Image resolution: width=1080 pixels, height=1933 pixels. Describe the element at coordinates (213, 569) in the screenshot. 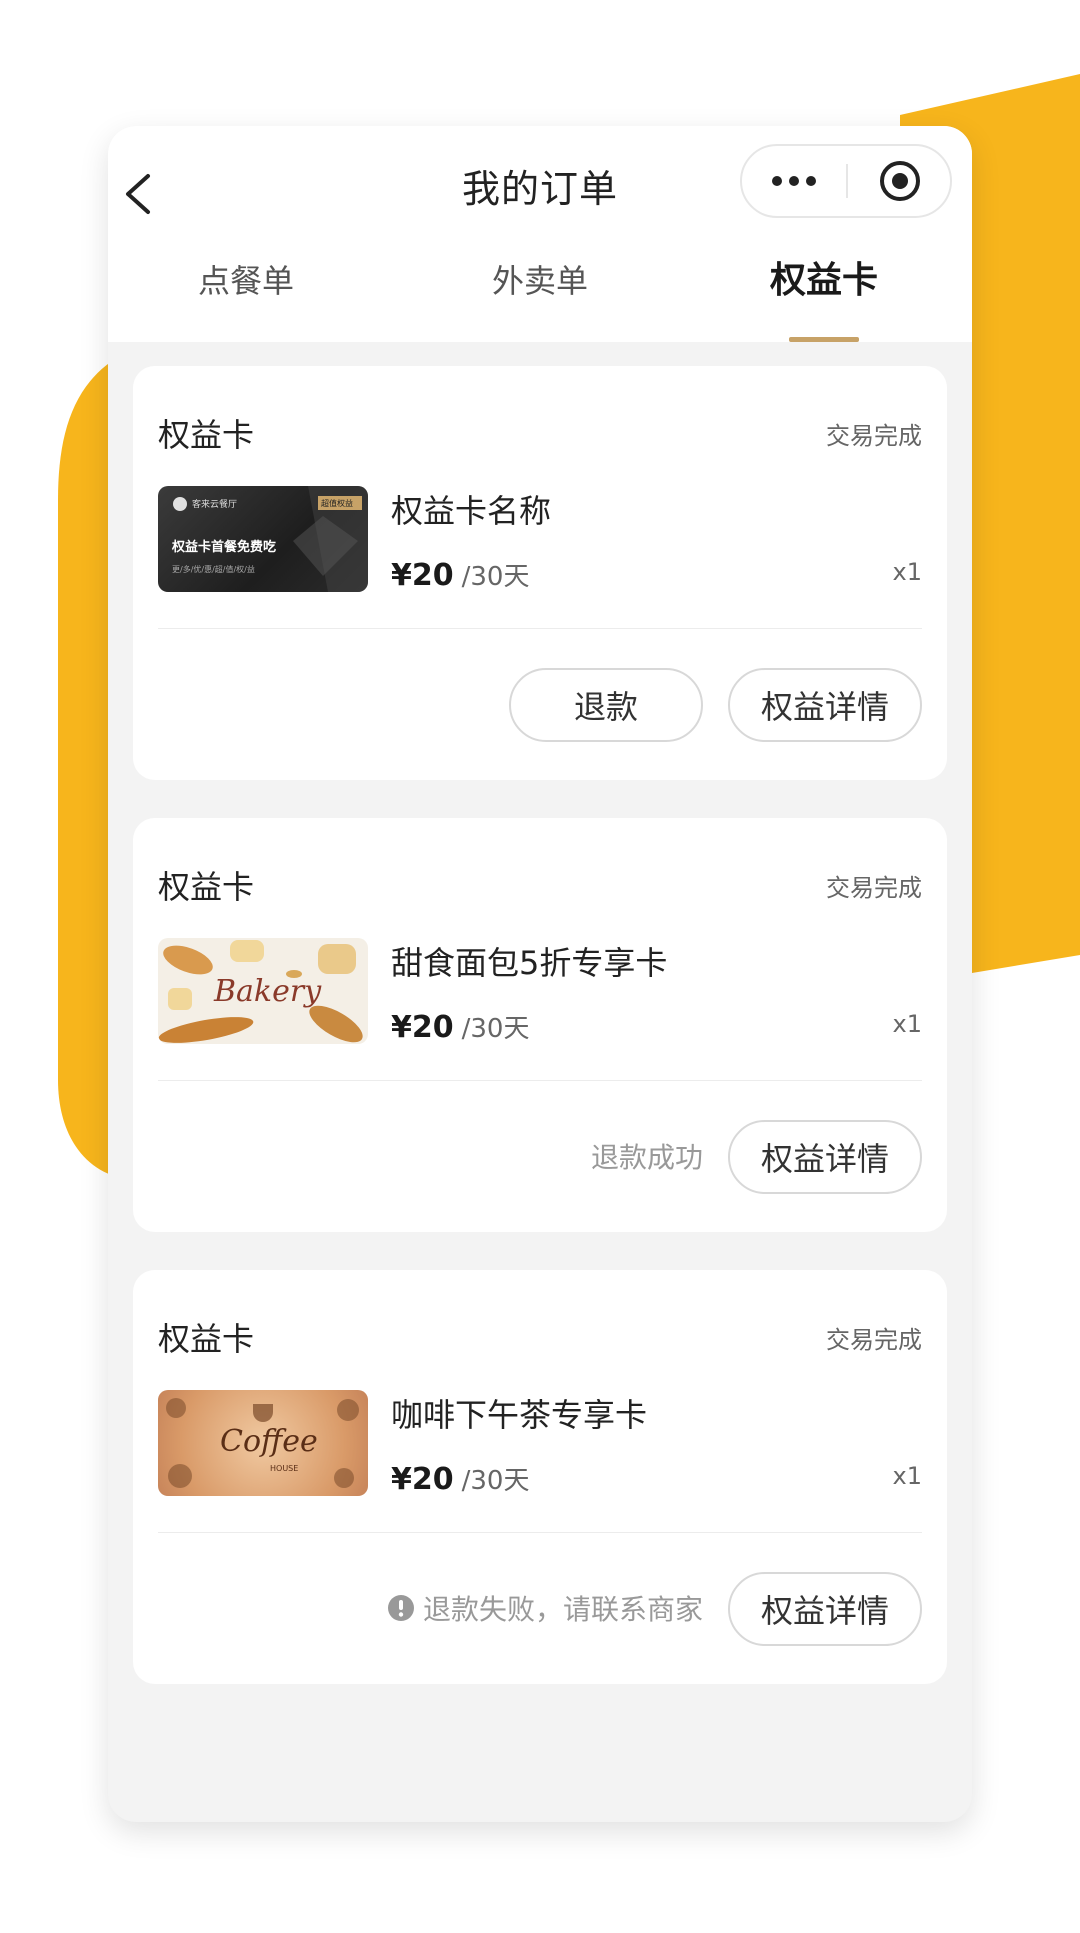

I see `thumb-subtitle: 更/多/优/惠/超/值/权/益` at that location.